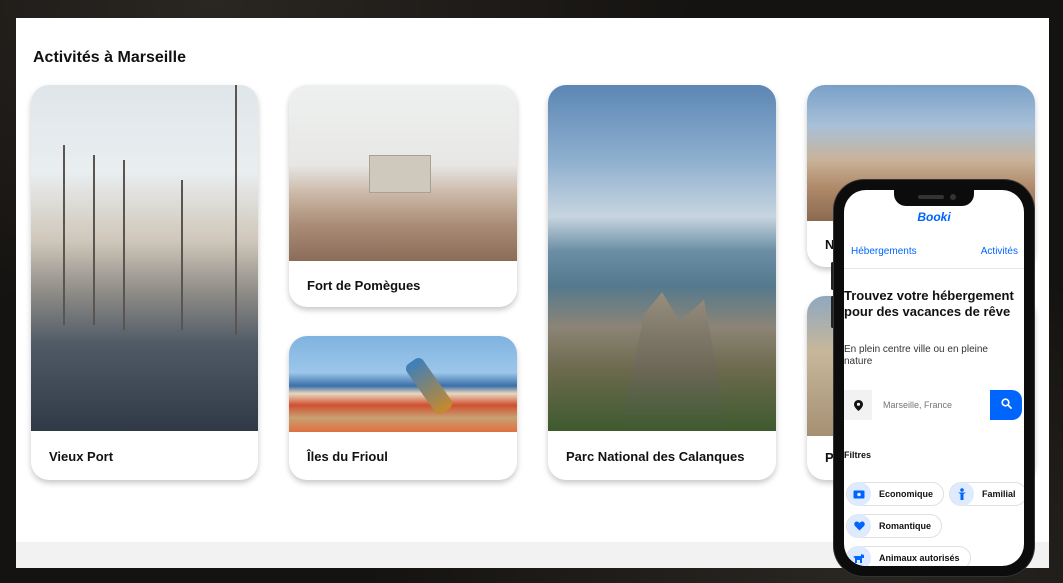 Image resolution: width=1063 pixels, height=583 pixels. Describe the element at coordinates (999, 494) in the screenshot. I see `chip-label: Familial` at that location.